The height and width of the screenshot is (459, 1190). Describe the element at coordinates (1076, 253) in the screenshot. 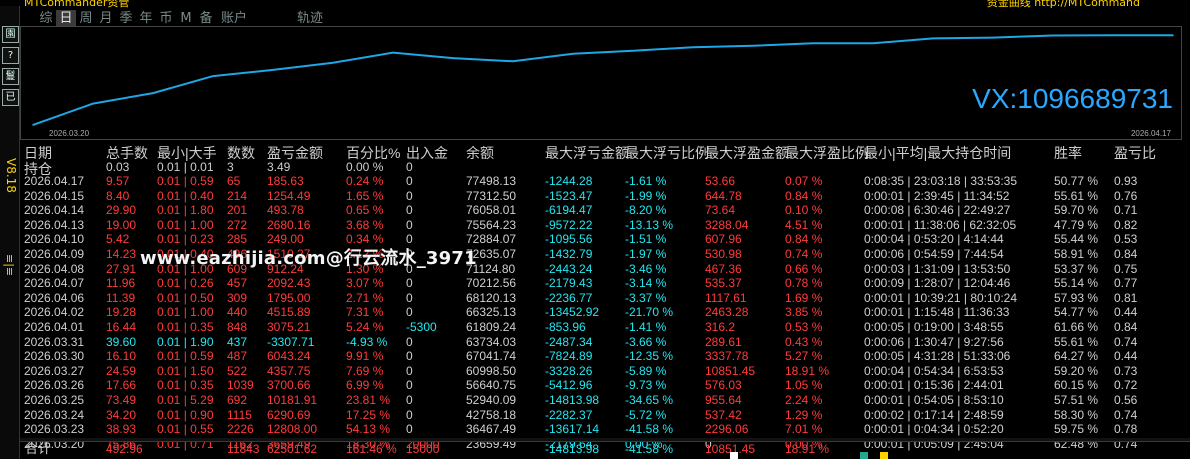

I see `cell-win: 58.91 %` at that location.